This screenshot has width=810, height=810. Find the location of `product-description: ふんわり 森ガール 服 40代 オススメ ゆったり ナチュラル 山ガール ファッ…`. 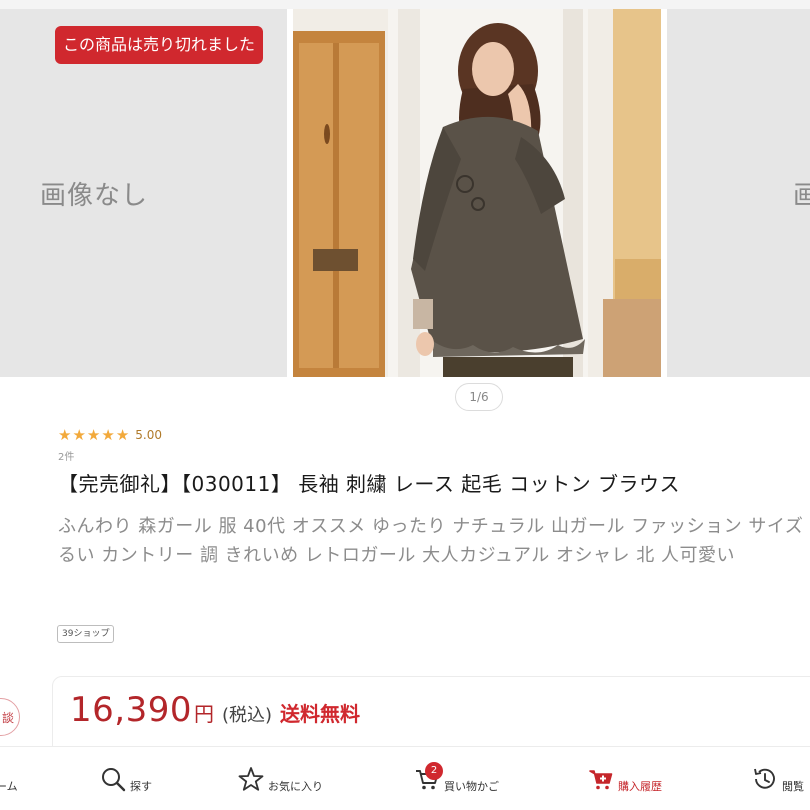

product-description: ふんわり 森ガール 服 40代 オススメ ゆったり ナチュラル 山ガール ファッ… is located at coordinates (434, 541).